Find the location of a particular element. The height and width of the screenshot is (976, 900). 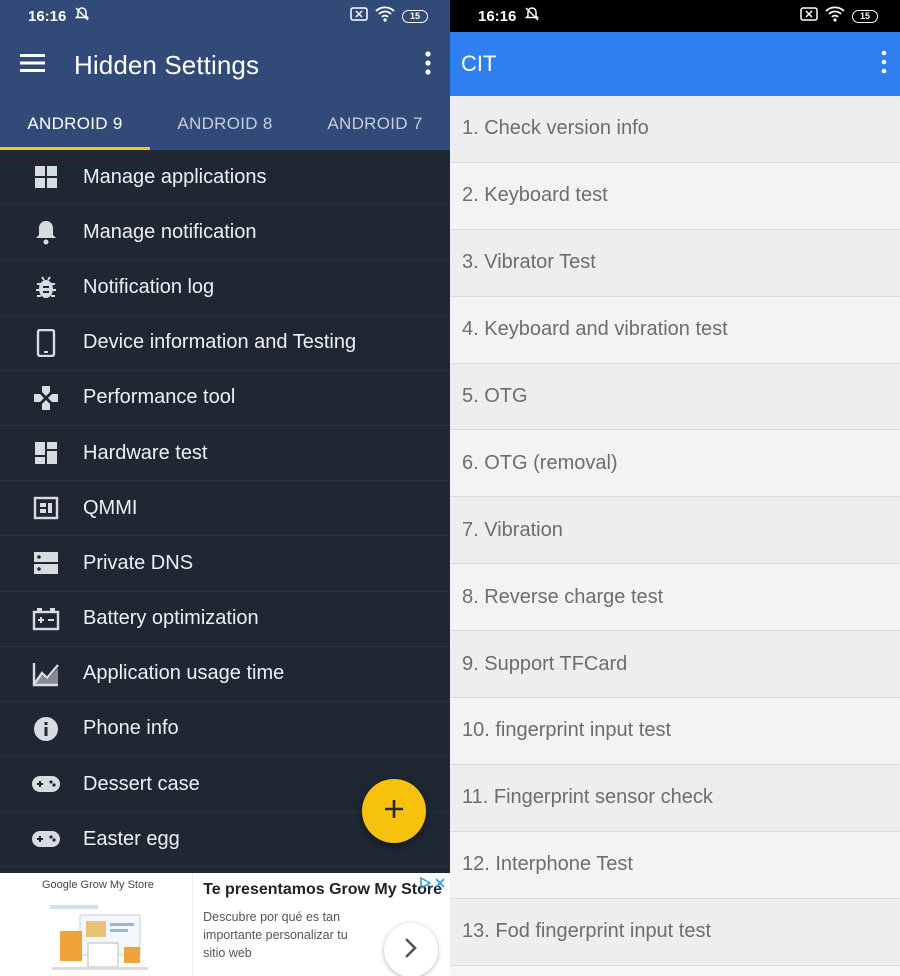

dashboard-icon is located at coordinates (46, 453).